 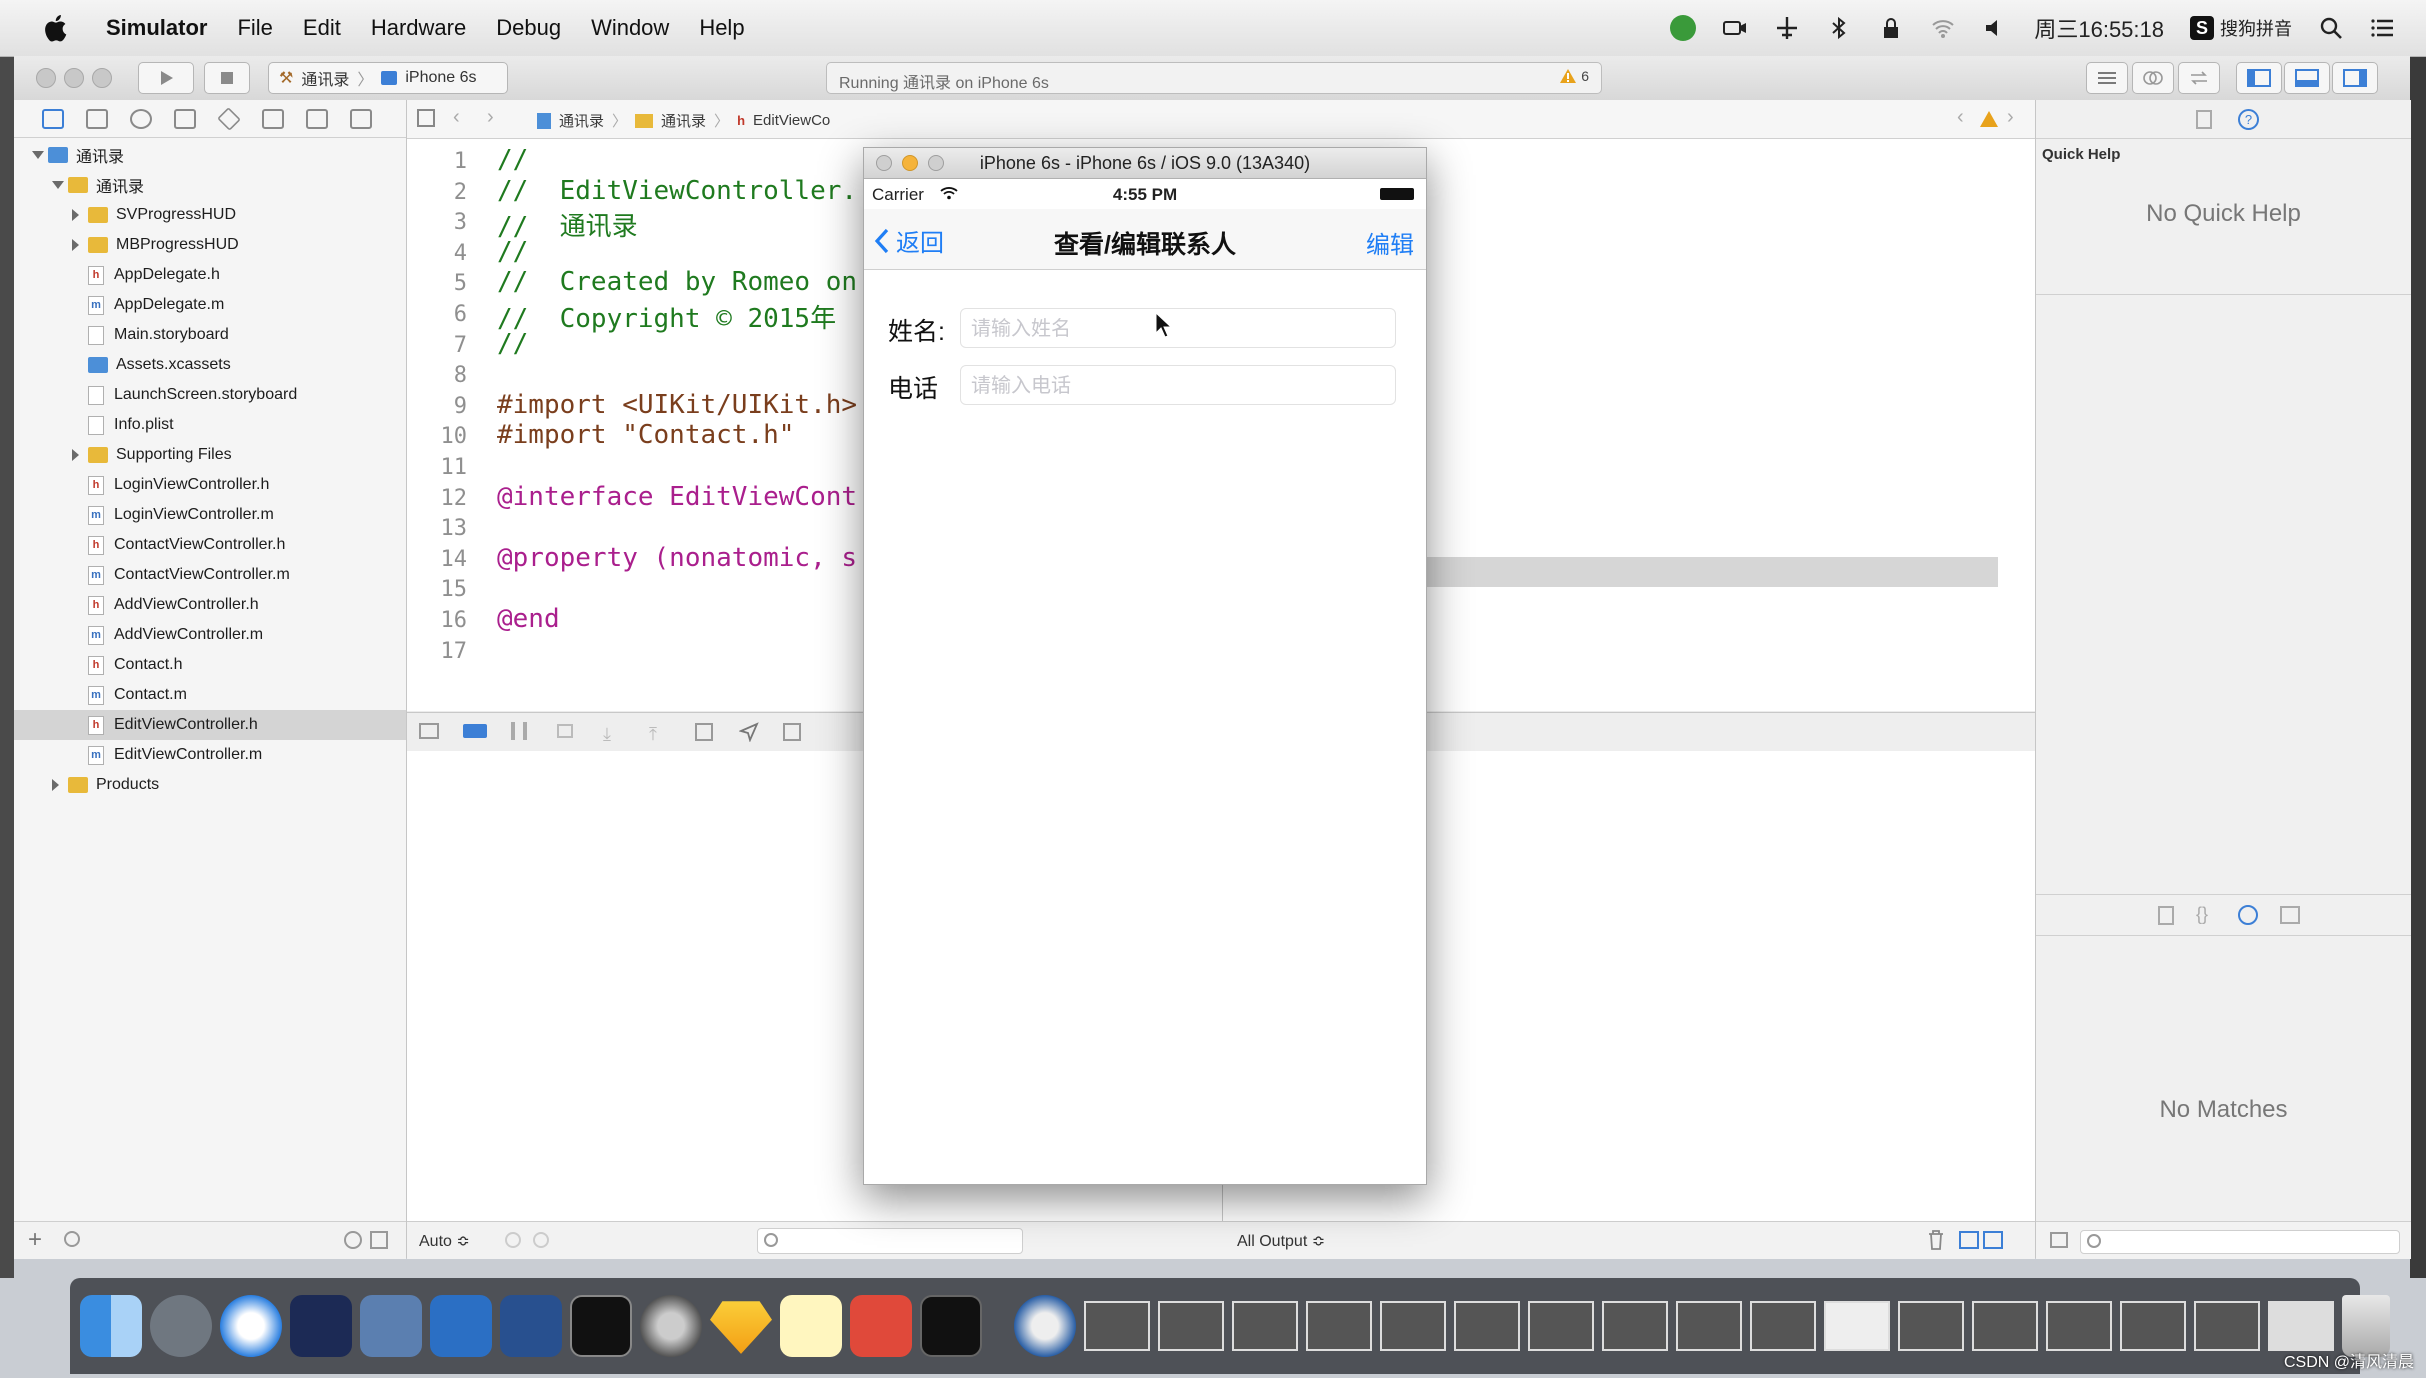 I want to click on navigator-item: h EditViewController.h, so click(x=210, y=725).